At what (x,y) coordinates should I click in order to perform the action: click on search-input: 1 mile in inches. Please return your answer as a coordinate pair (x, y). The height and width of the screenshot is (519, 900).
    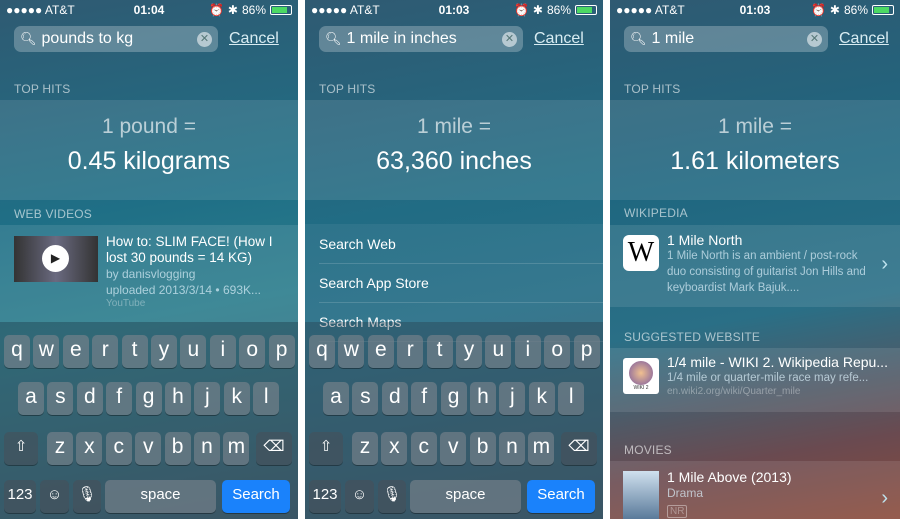
    Looking at the image, I should click on (424, 39).